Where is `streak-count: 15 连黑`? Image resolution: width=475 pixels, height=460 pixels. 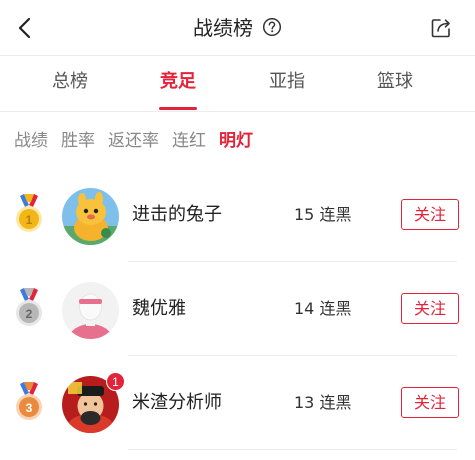
streak-count: 15 连黑 is located at coordinates (323, 214).